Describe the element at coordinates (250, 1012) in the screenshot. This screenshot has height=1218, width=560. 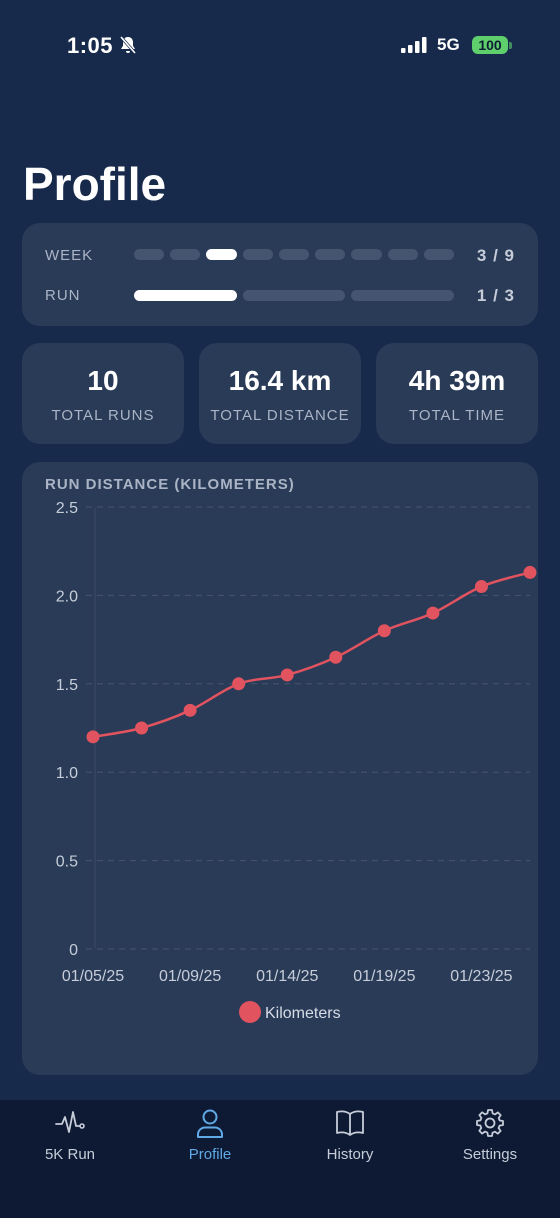
I see `legend-marker` at that location.